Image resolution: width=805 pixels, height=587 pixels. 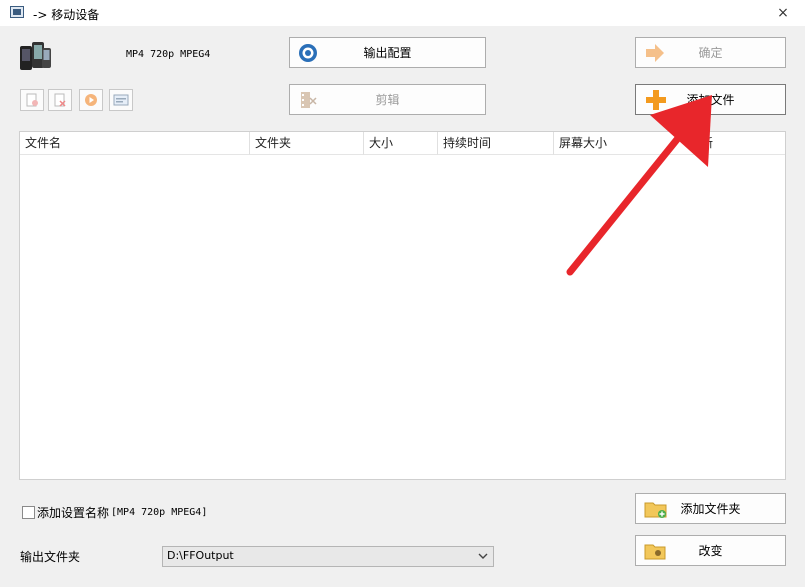 I want to click on clip-button: 剪辑, so click(x=387, y=99).